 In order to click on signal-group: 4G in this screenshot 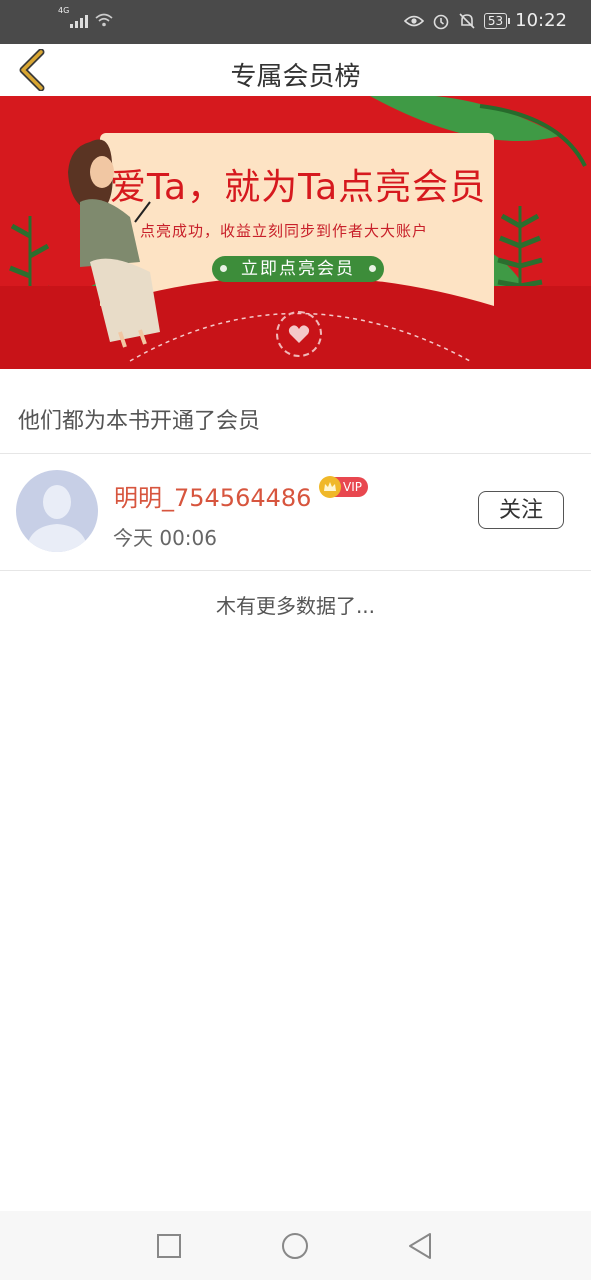, I will do `click(86, 17)`.